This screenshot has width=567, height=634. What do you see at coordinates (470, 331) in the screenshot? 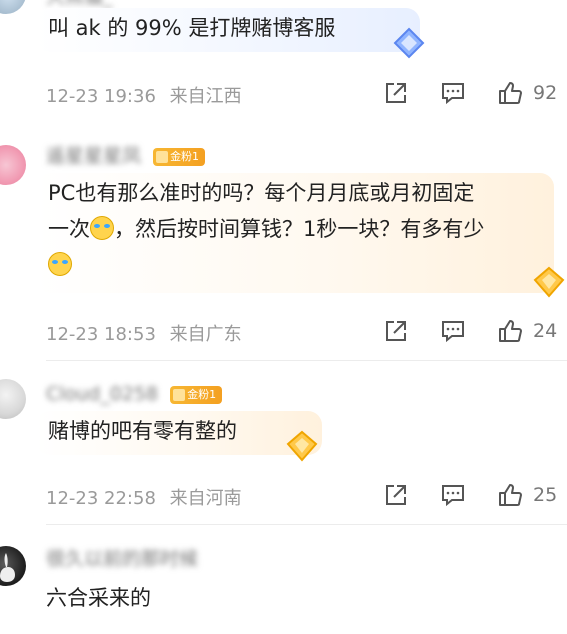
I see `comment-actions: 24` at bounding box center [470, 331].